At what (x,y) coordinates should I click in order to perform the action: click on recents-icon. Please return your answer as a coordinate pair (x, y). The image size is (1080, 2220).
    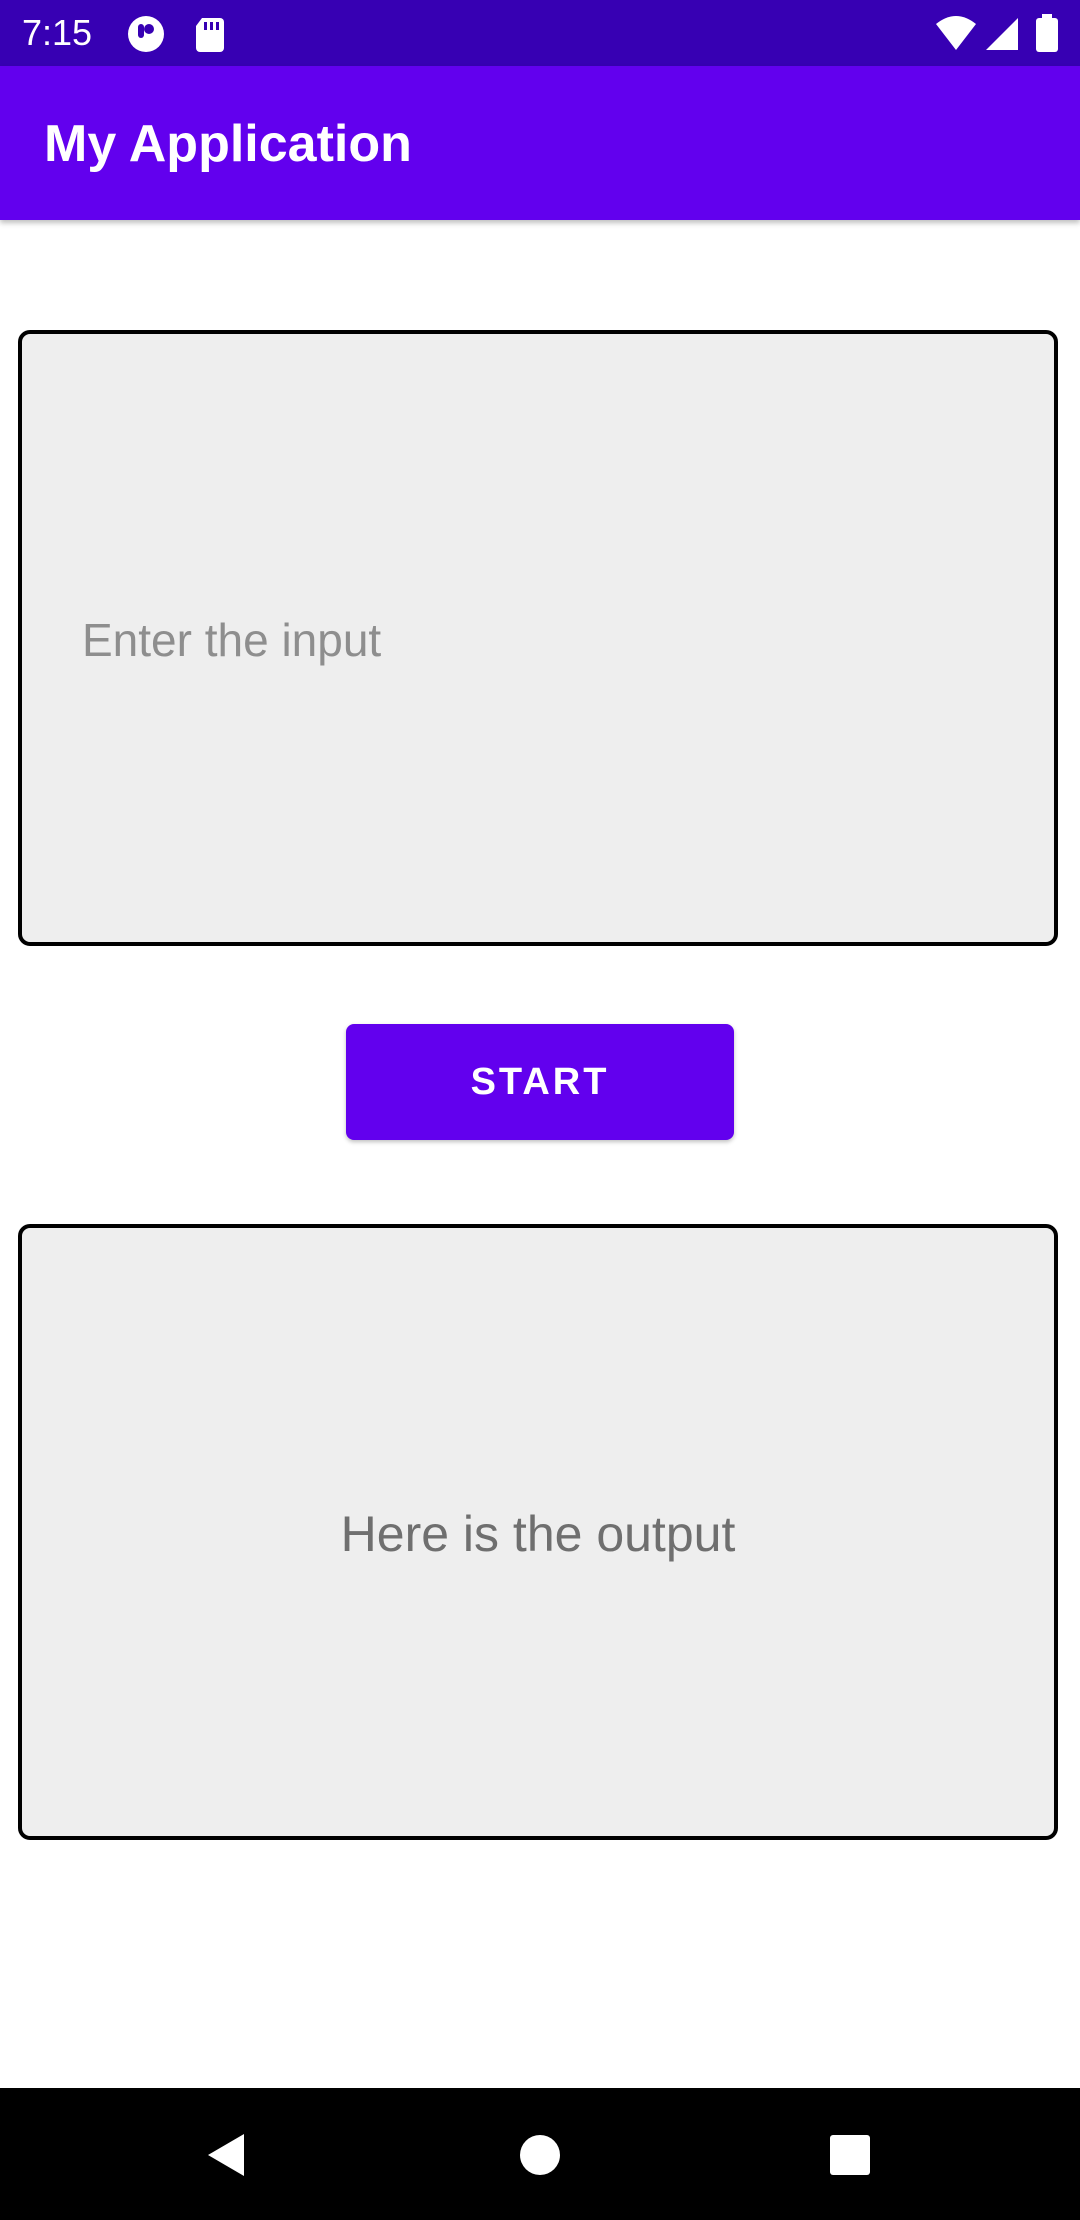
    Looking at the image, I should click on (850, 2155).